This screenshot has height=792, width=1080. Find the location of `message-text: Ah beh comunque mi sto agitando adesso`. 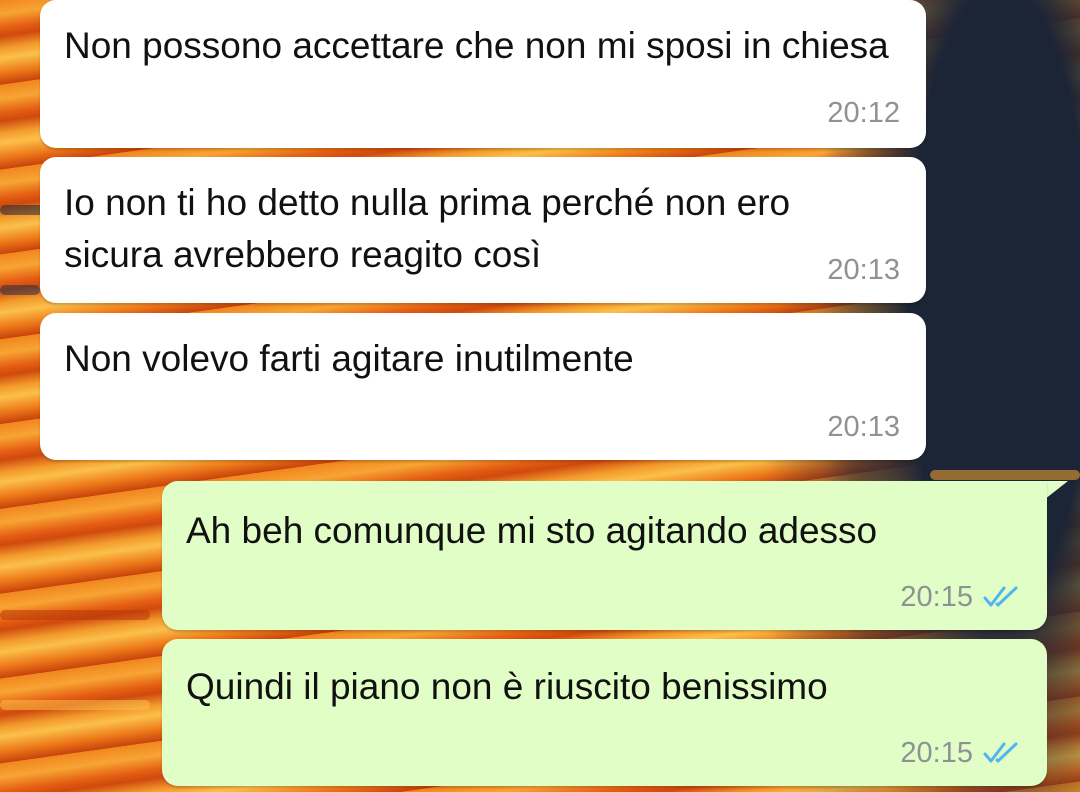

message-text: Ah beh comunque mi sto agitando adesso is located at coordinates (532, 530).